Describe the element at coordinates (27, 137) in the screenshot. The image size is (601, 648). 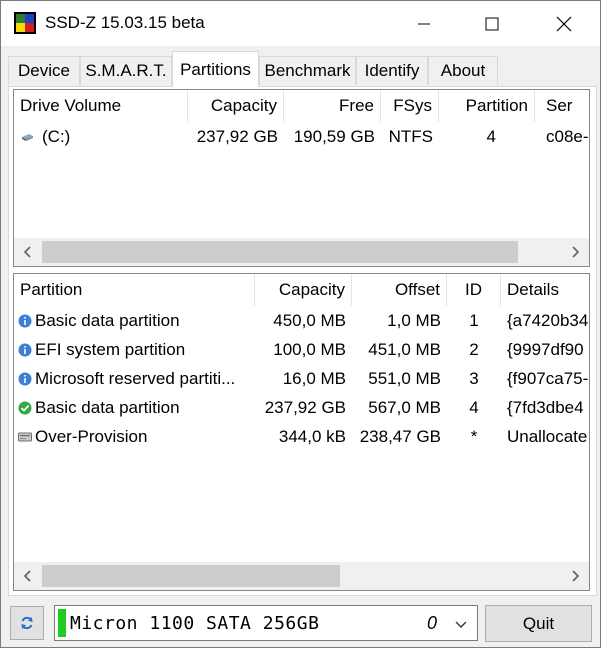
I see `drive-icon` at that location.